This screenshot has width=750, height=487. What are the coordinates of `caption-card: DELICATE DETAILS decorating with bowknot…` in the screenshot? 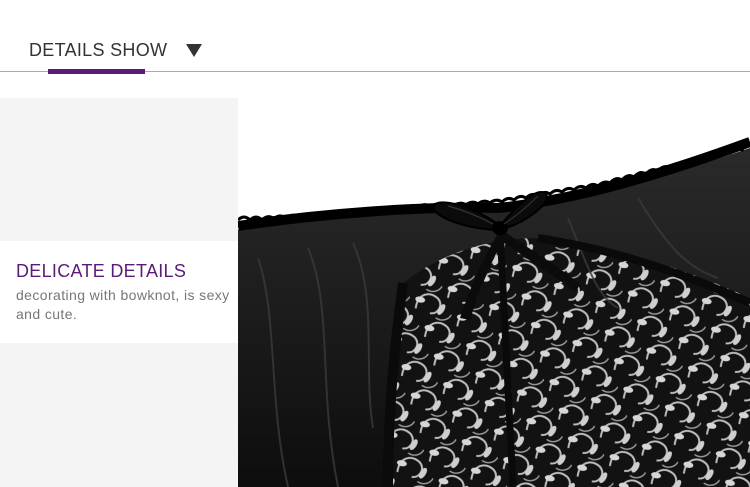 It's located at (119, 292).